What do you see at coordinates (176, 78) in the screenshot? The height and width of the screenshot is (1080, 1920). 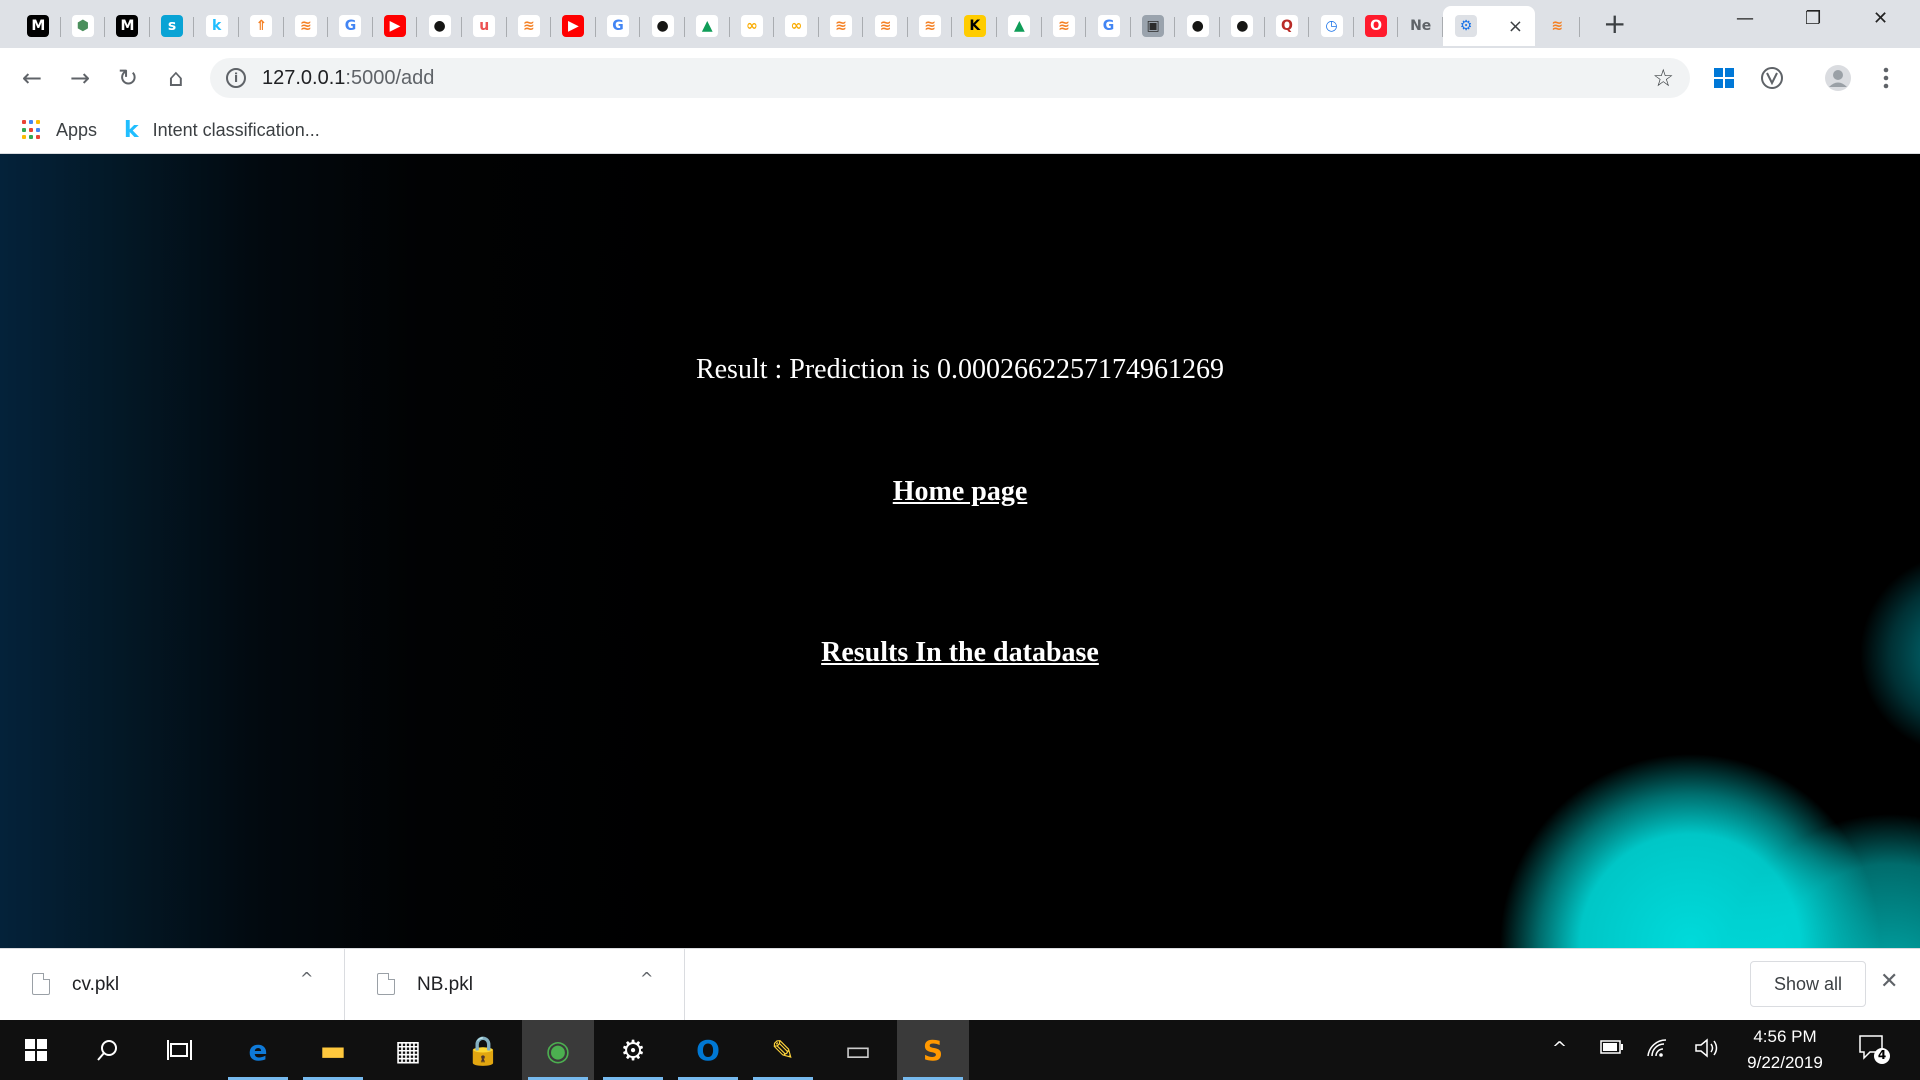 I see `home-button: ⌂` at bounding box center [176, 78].